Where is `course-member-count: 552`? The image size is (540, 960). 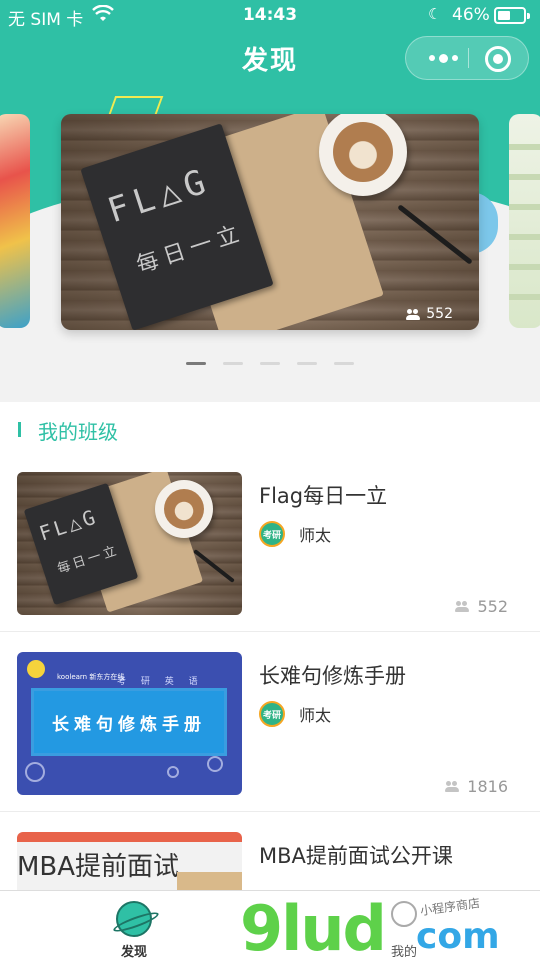
course-member-count: 552 is located at coordinates (481, 606).